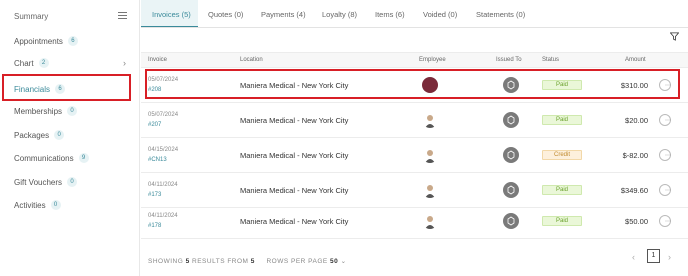 The width and height of the screenshot is (688, 276). What do you see at coordinates (509, 60) in the screenshot?
I see `col-issued-to: Issued To` at bounding box center [509, 60].